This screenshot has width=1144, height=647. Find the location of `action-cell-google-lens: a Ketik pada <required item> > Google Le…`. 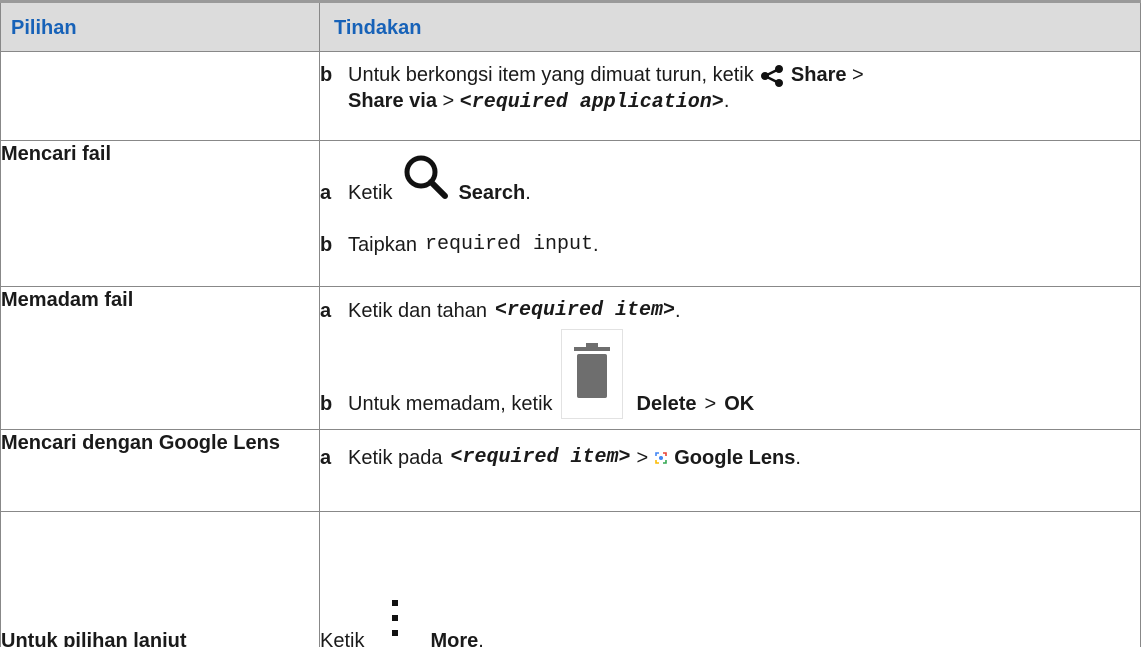

action-cell-google-lens: a Ketik pada <required item> > Google Le… is located at coordinates (730, 470).